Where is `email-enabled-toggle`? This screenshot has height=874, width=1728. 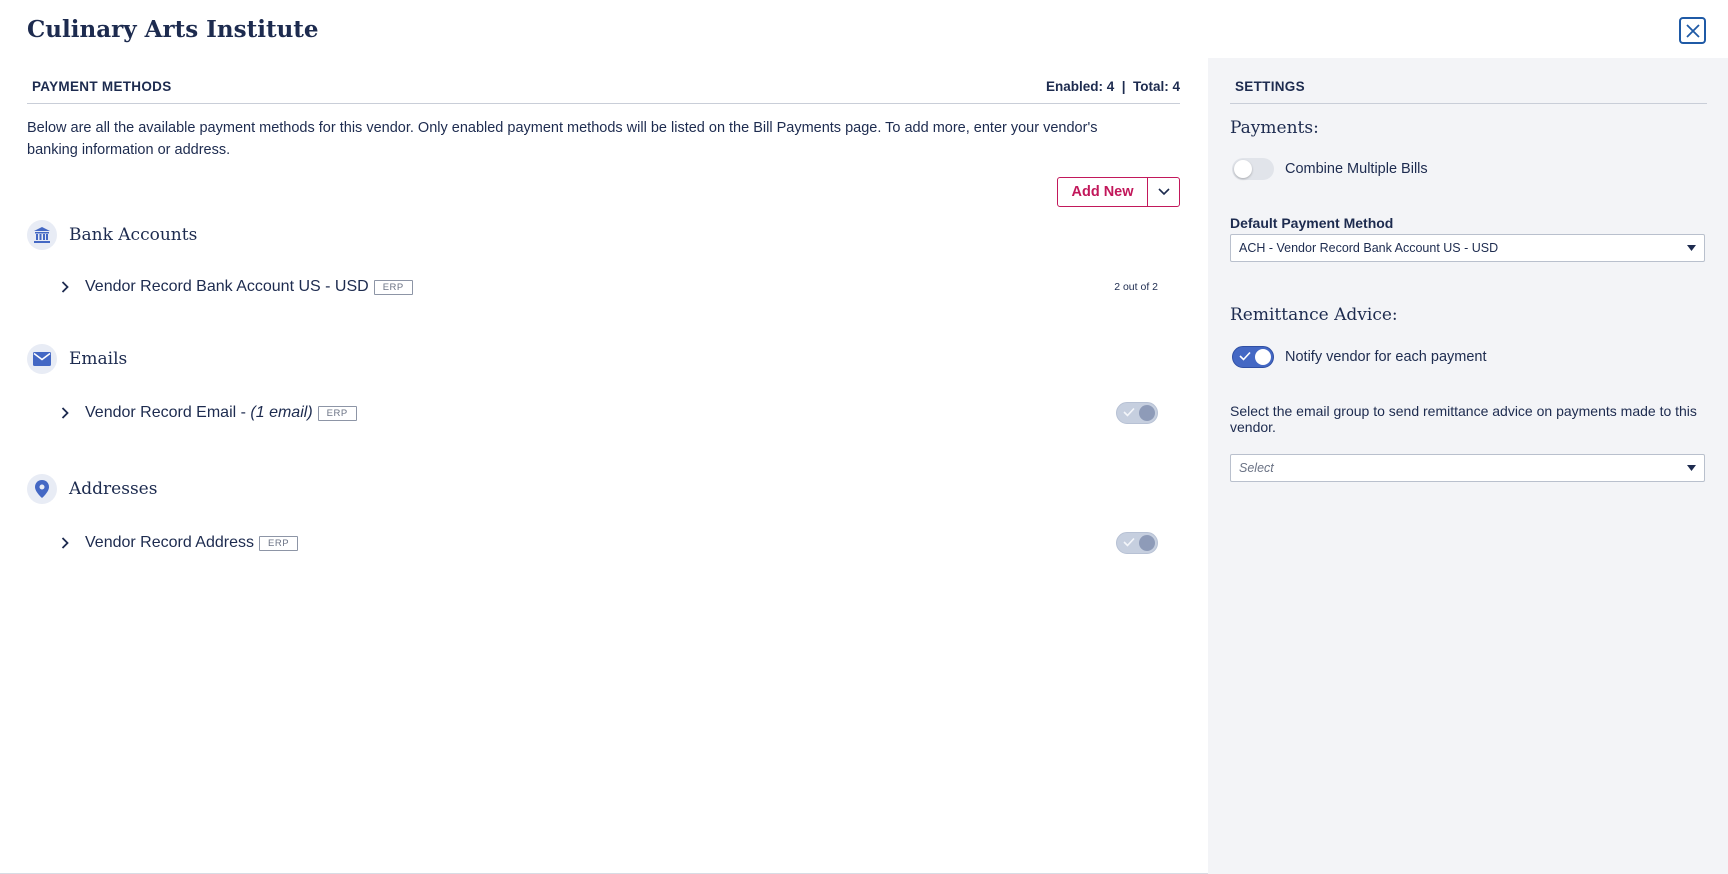
email-enabled-toggle is located at coordinates (1137, 413).